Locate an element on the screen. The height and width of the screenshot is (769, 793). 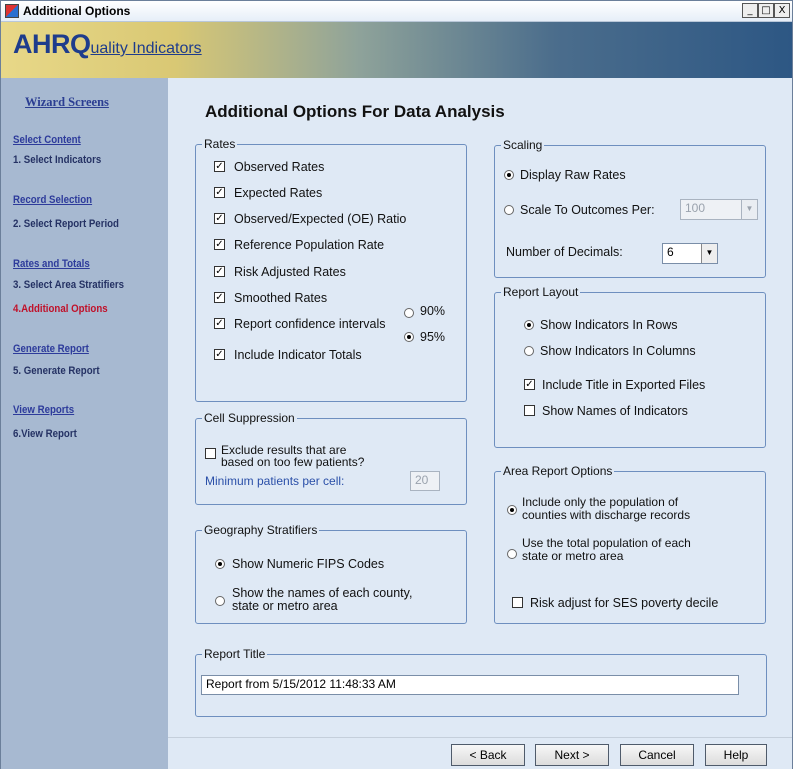
indicators-columns-label: Show Indicators In Columns is located at coordinates (618, 351).